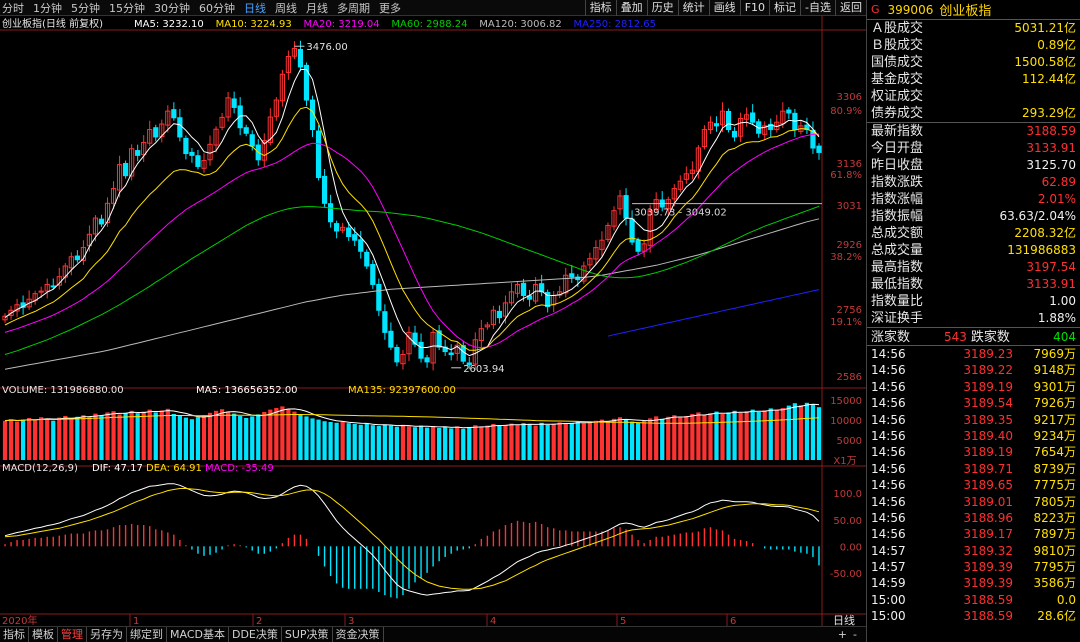 Image resolution: width=1080 pixels, height=642 pixels. I want to click on toolbar-button-0: 指标, so click(600, 8).